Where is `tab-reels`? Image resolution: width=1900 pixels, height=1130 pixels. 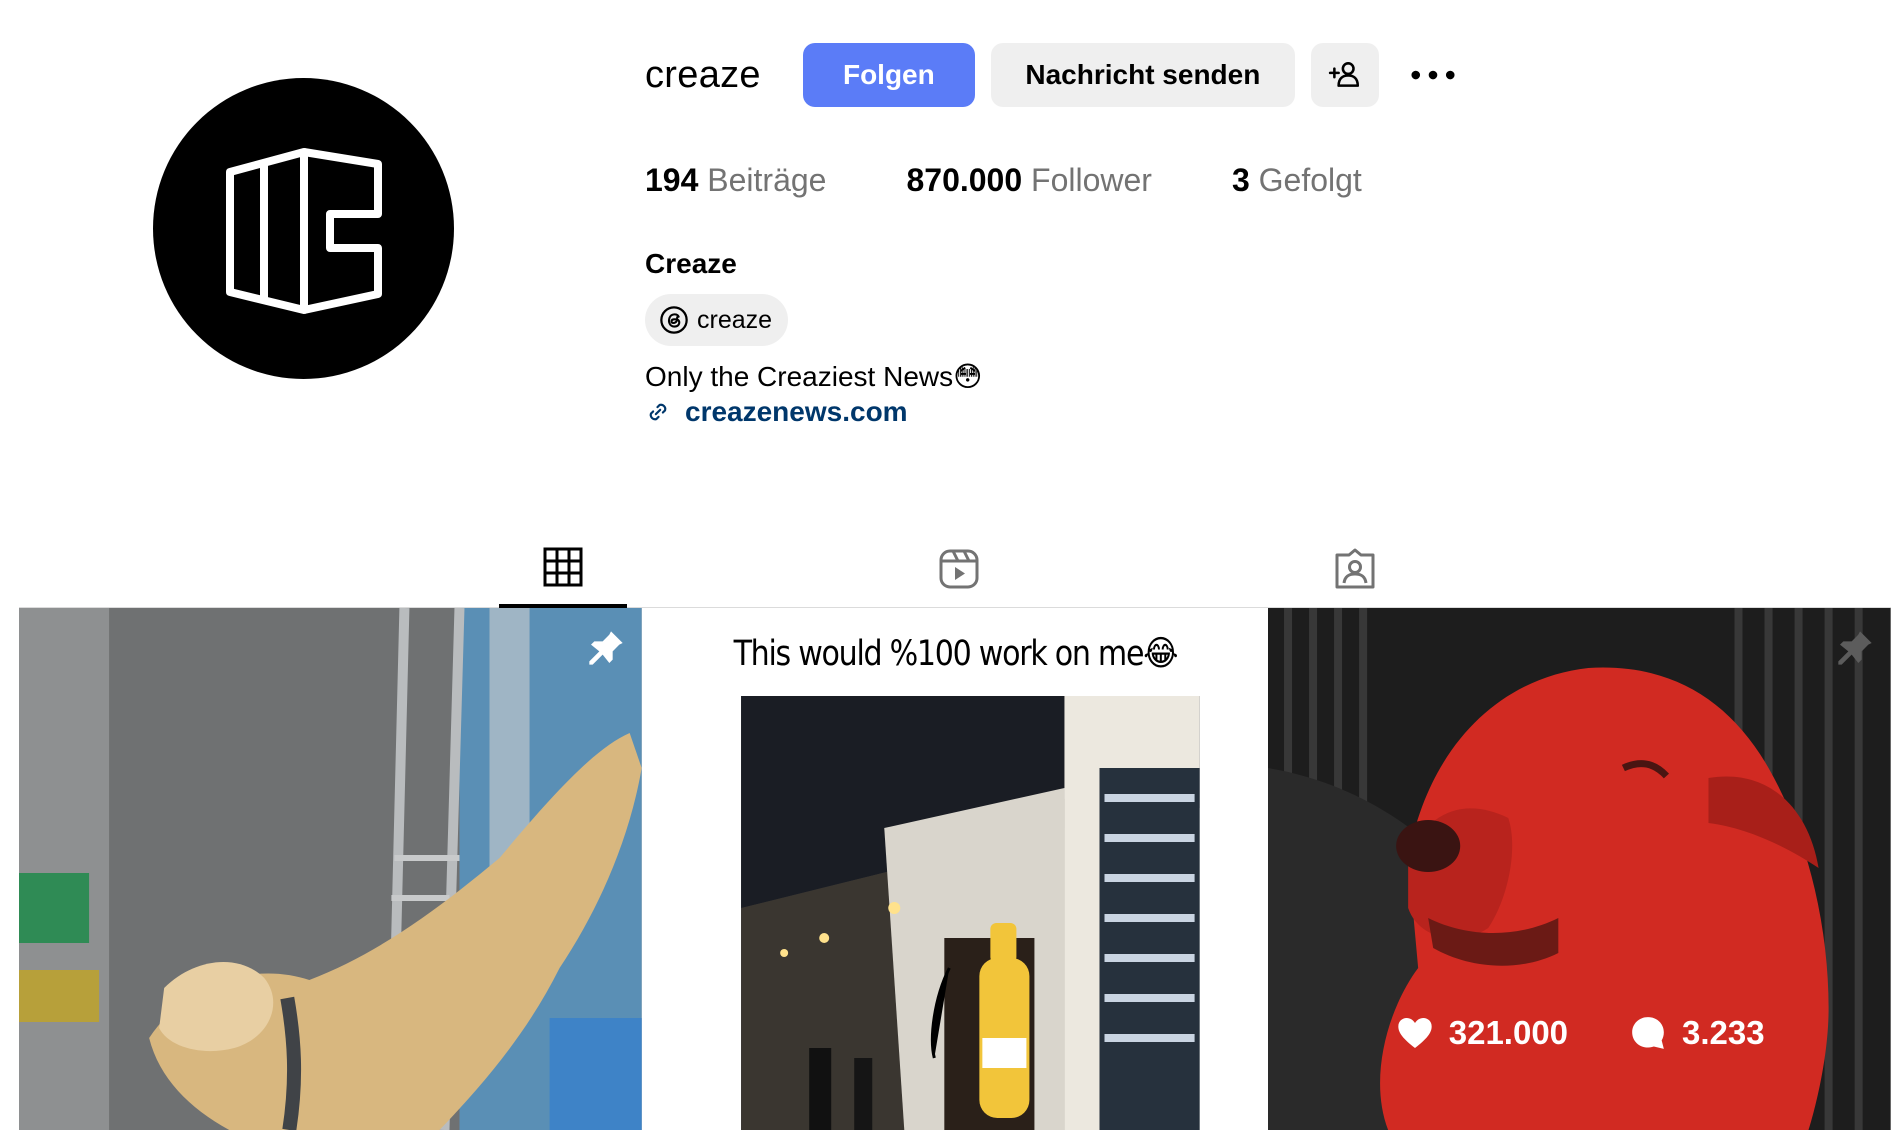 tab-reels is located at coordinates (959, 569).